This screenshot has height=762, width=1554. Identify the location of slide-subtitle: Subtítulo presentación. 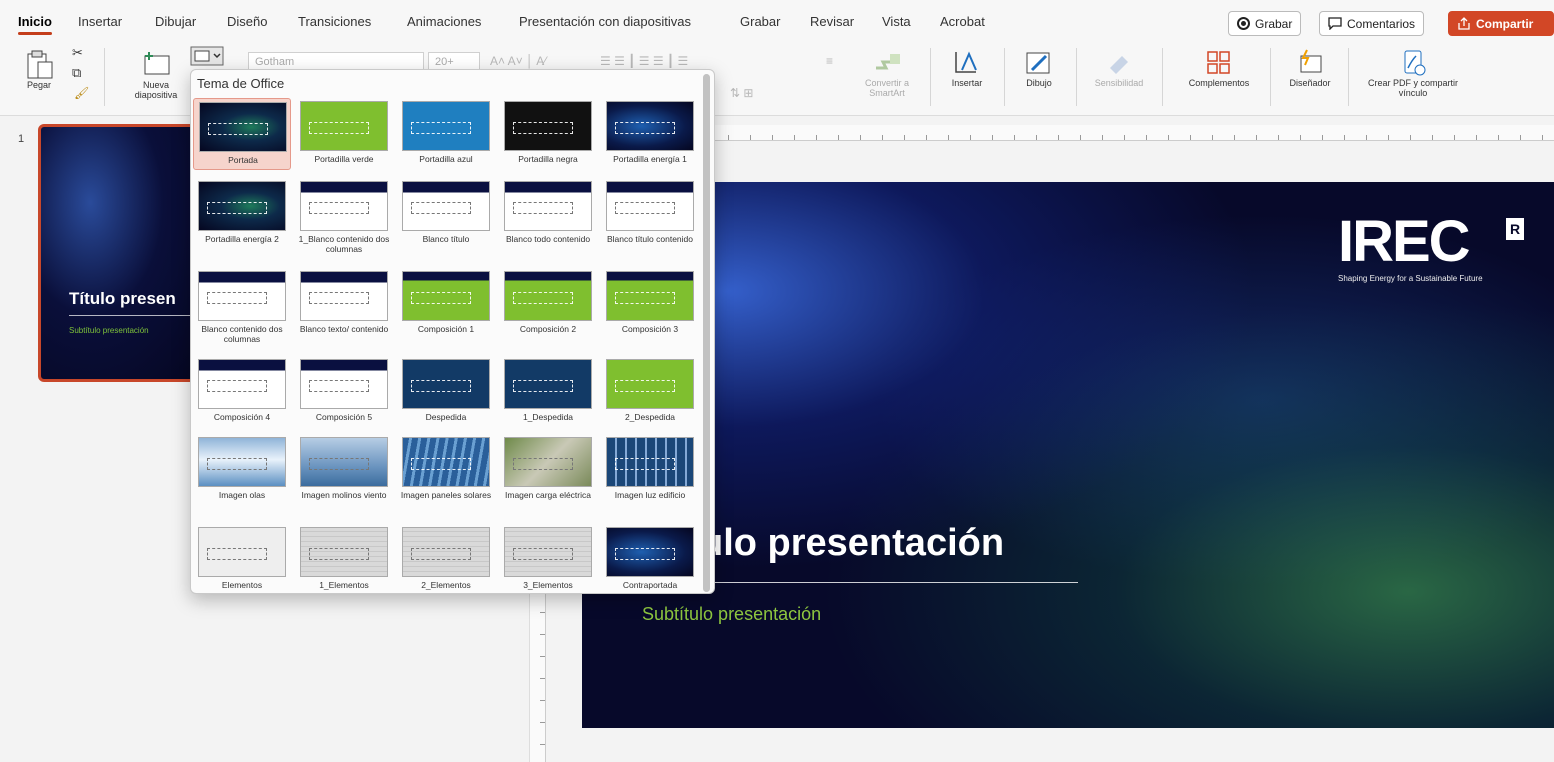
(731, 614).